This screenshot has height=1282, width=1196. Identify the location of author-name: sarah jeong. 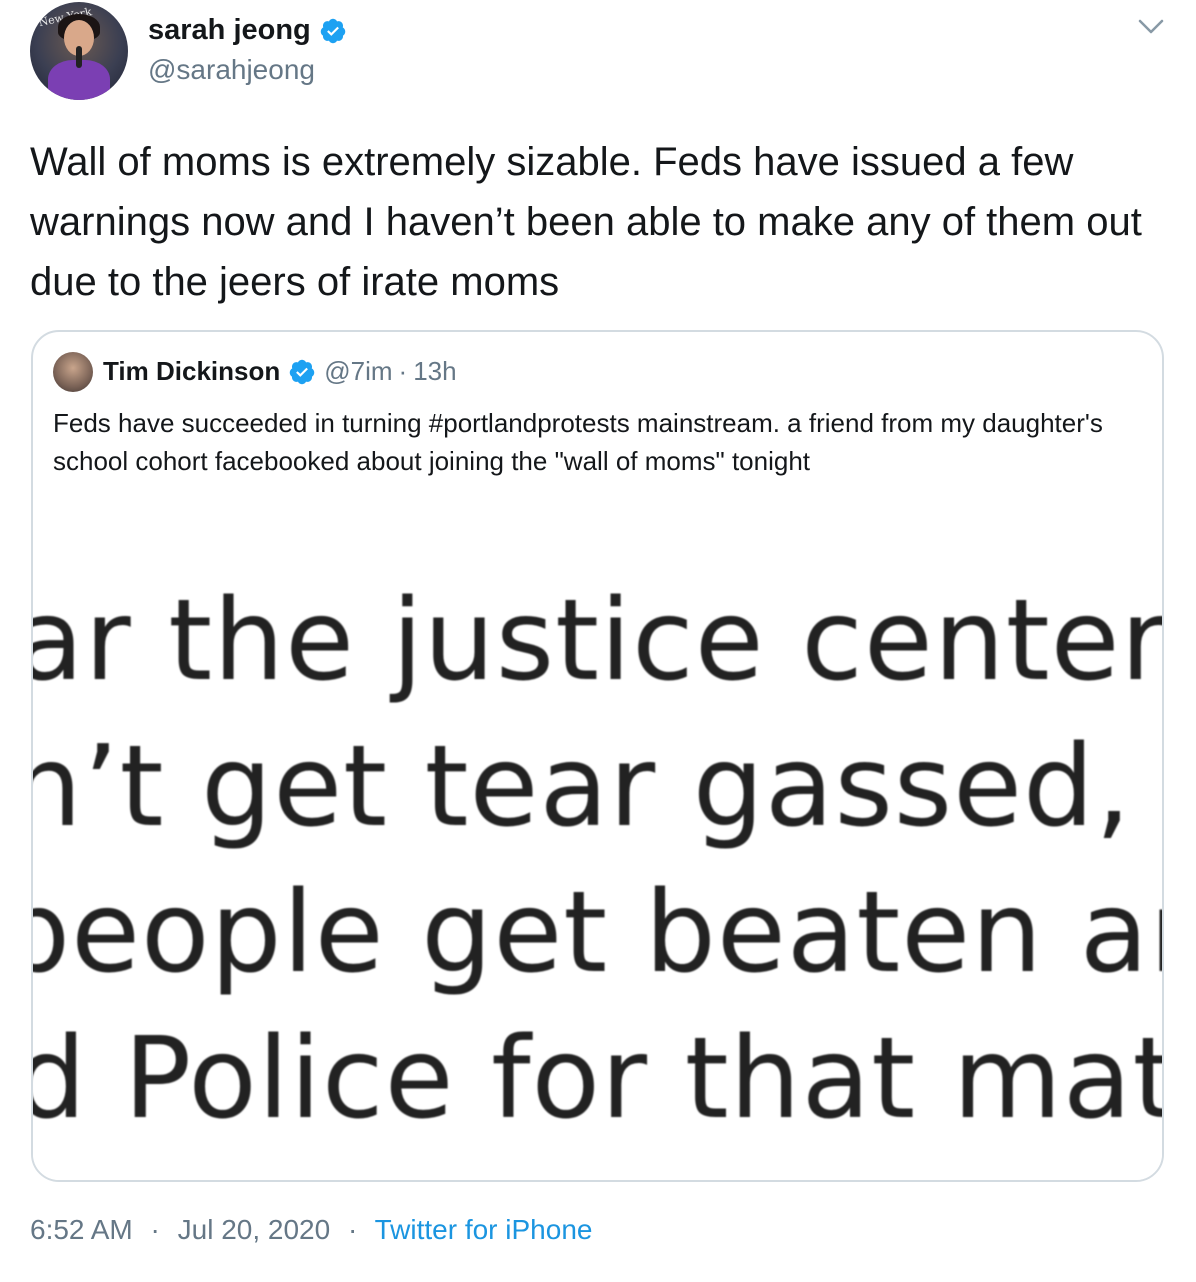
(229, 30).